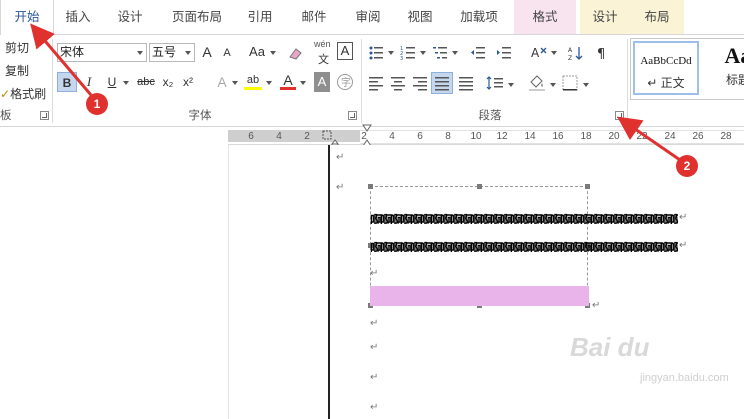 The width and height of the screenshot is (744, 419). What do you see at coordinates (687, 166) in the screenshot?
I see `annotation-badge-2: 2` at bounding box center [687, 166].